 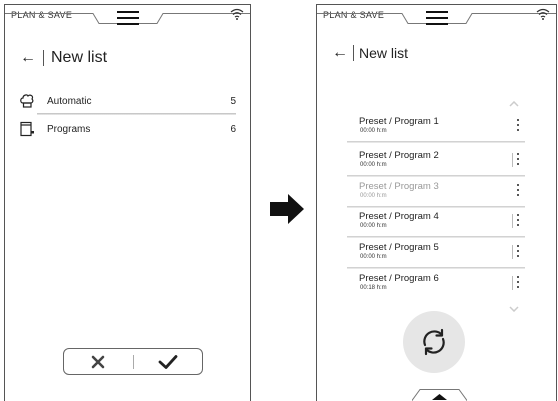 I want to click on program-row-6: Preset / Program 6 00:18 h:m, so click(x=436, y=283).